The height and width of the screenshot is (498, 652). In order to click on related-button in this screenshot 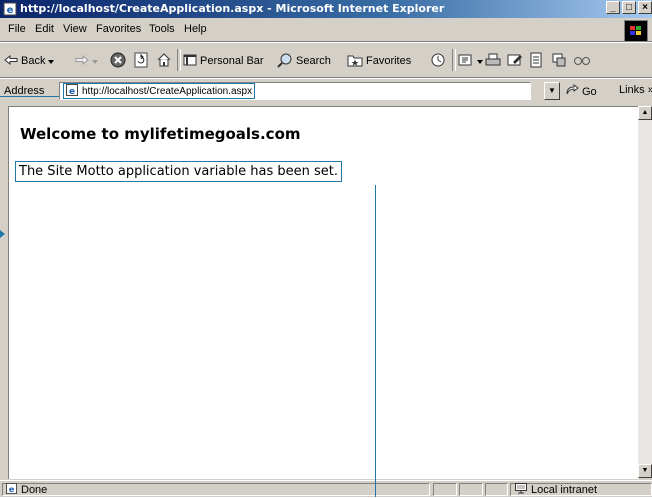, I will do `click(582, 61)`.